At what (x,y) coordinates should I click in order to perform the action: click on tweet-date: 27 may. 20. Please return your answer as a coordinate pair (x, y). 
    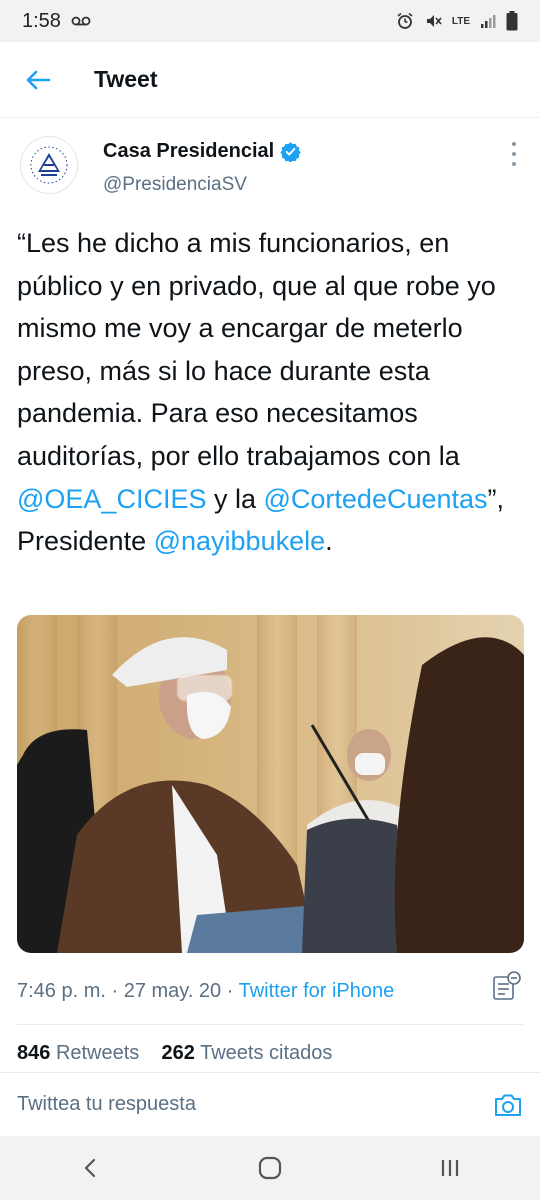
    Looking at the image, I should click on (172, 991).